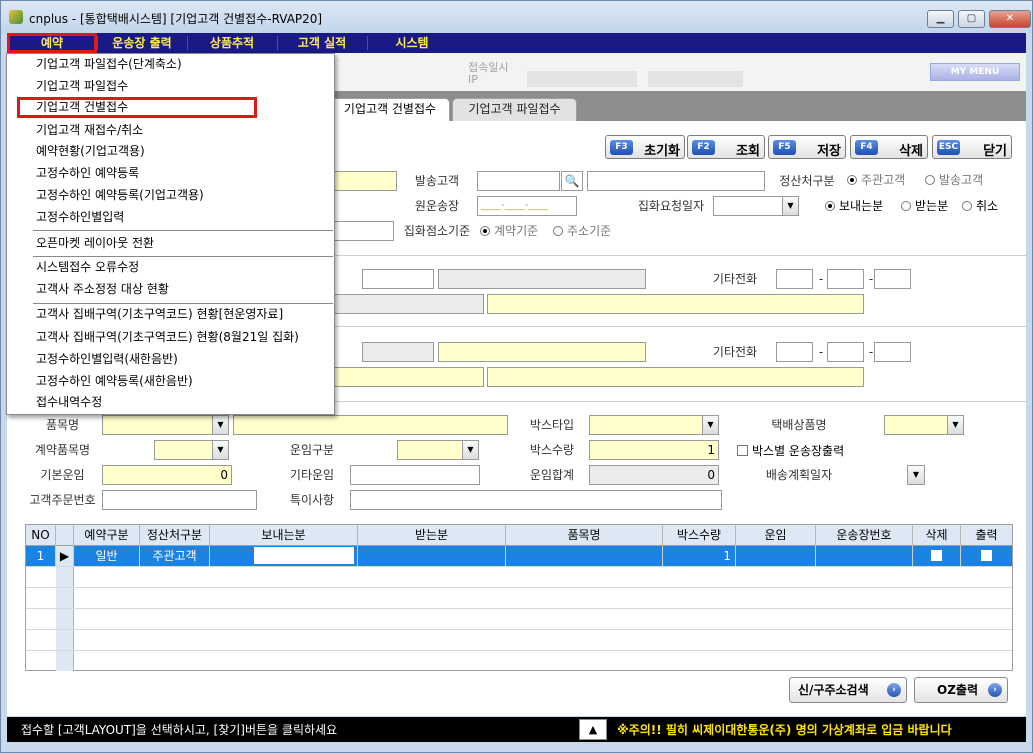  Describe the element at coordinates (170, 86) in the screenshot. I see `menu-item-file-receipt: 기업고객 파일접수` at that location.